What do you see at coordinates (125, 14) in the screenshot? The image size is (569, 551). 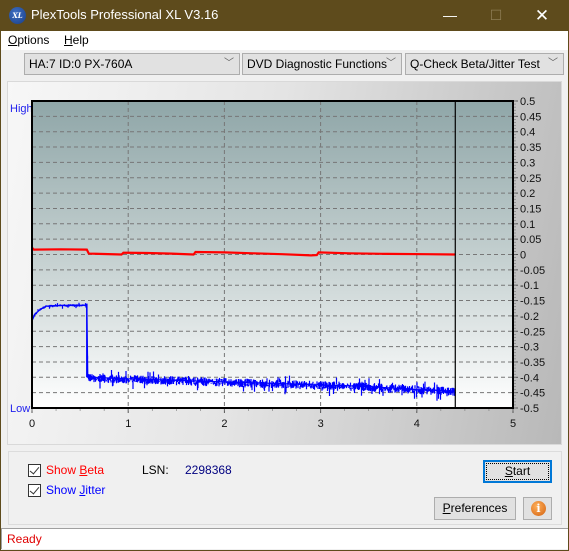 I see `window-title: PlexTools Professional XL V3.16` at bounding box center [125, 14].